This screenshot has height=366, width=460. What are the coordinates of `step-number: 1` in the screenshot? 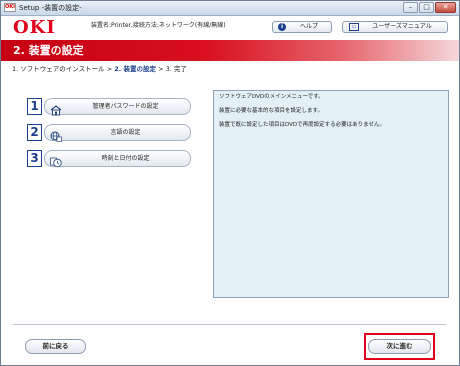 It's located at (34, 106).